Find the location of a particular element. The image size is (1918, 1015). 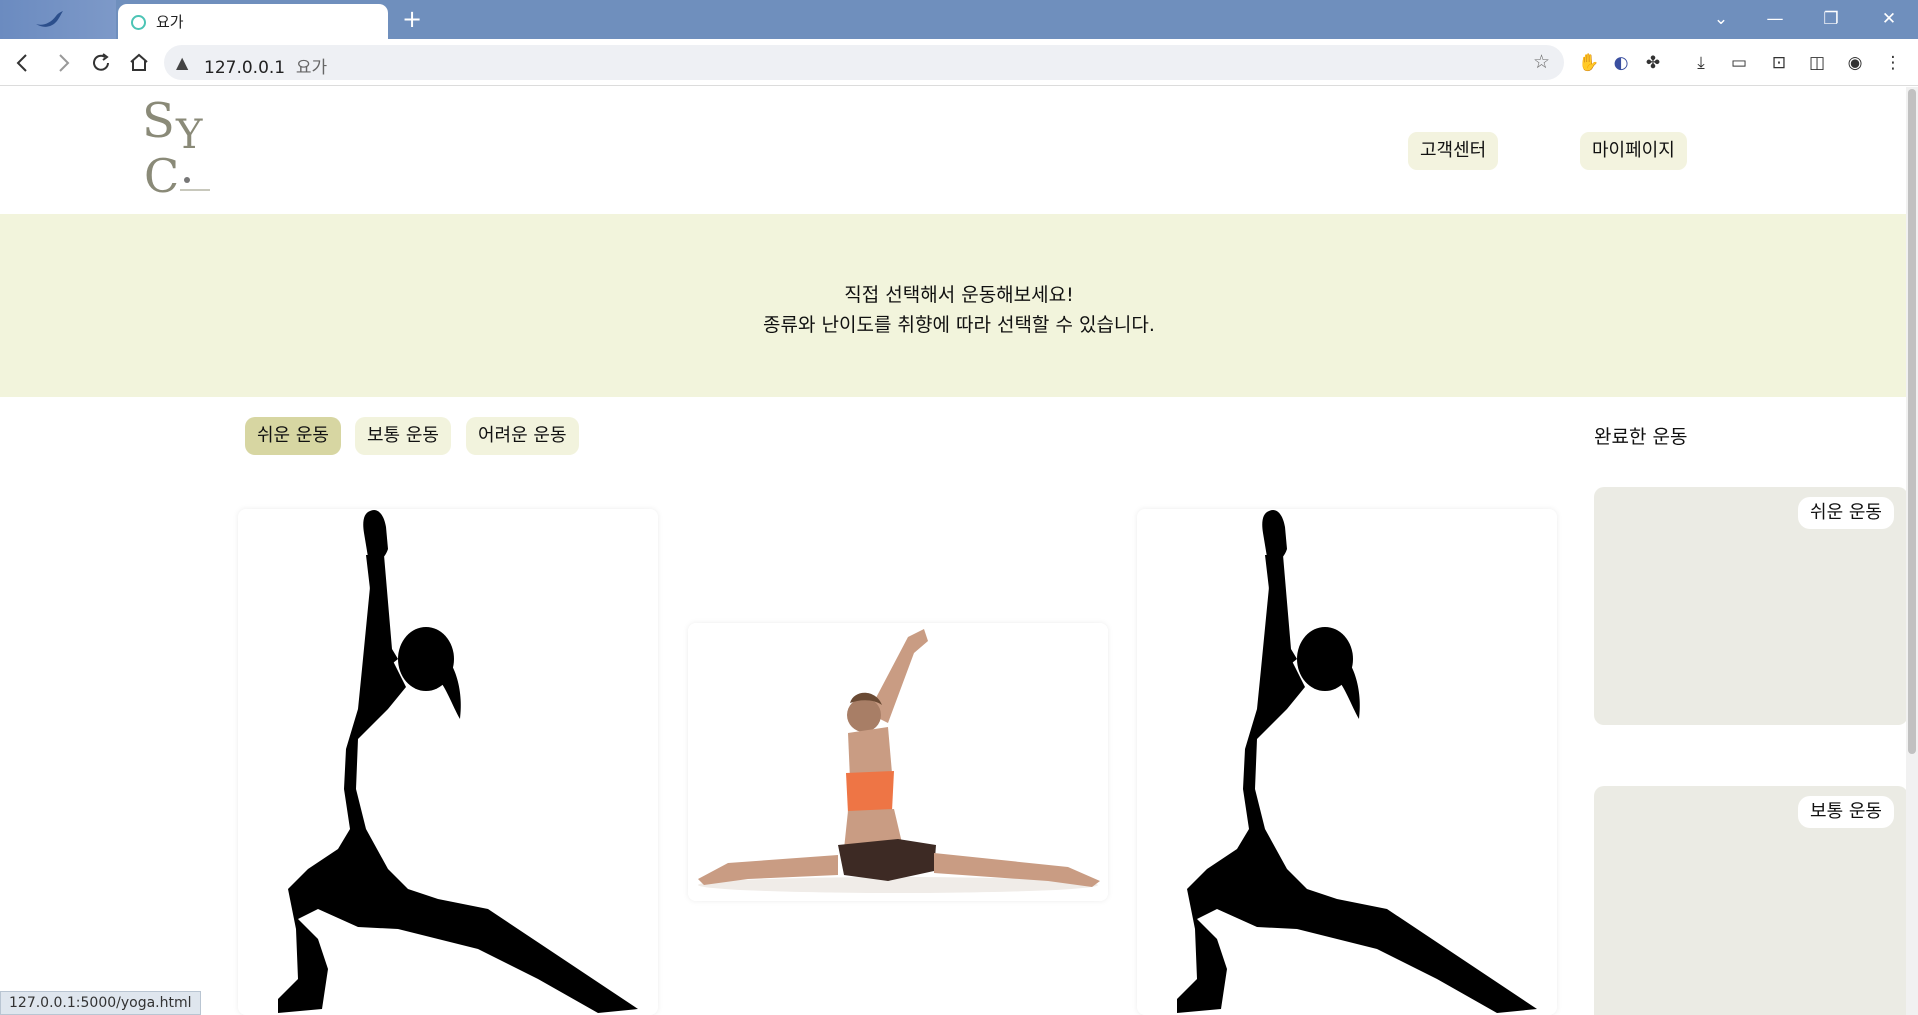

completed-exercises-title: 완료한 운동 is located at coordinates (1641, 437).